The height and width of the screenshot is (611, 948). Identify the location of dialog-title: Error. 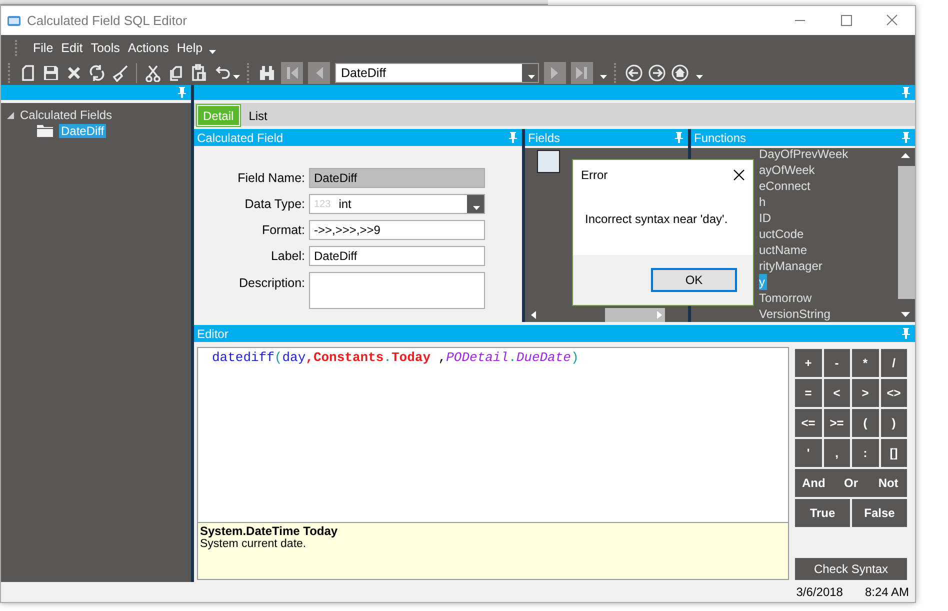
(594, 175).